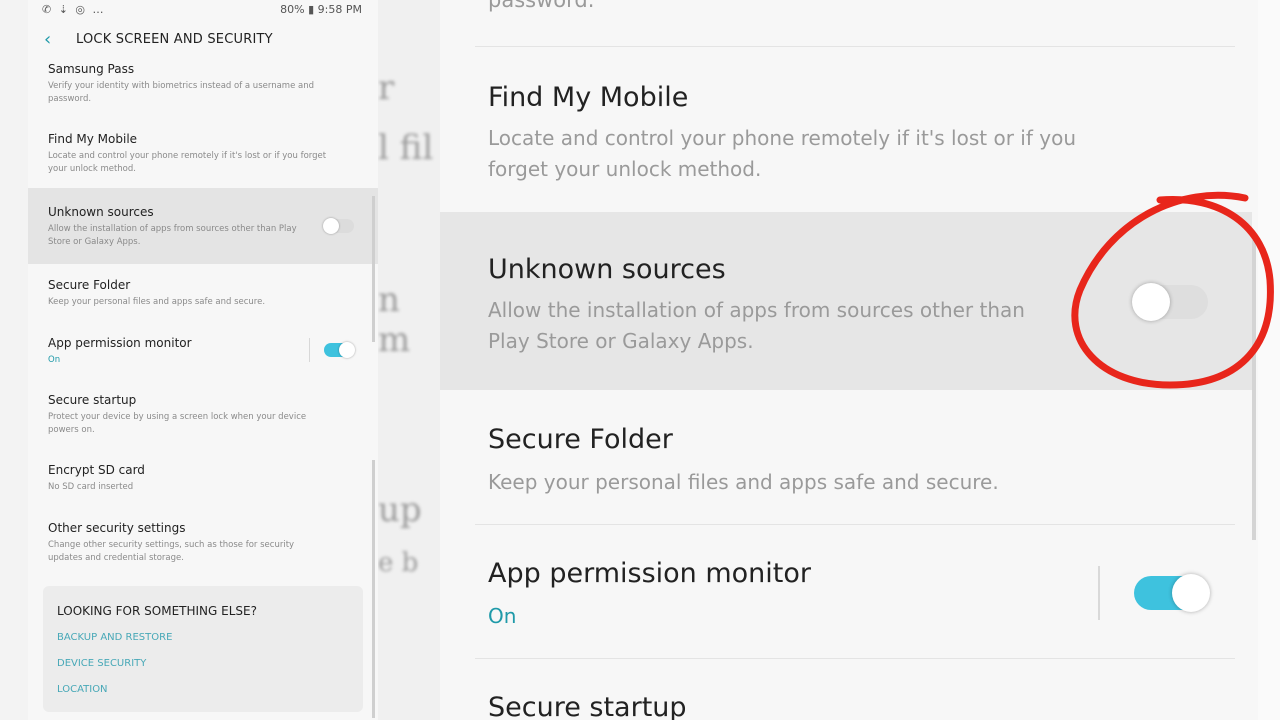 This screenshot has width=1280, height=720. I want to click on app-permission-monitor-toggle, so click(339, 350).